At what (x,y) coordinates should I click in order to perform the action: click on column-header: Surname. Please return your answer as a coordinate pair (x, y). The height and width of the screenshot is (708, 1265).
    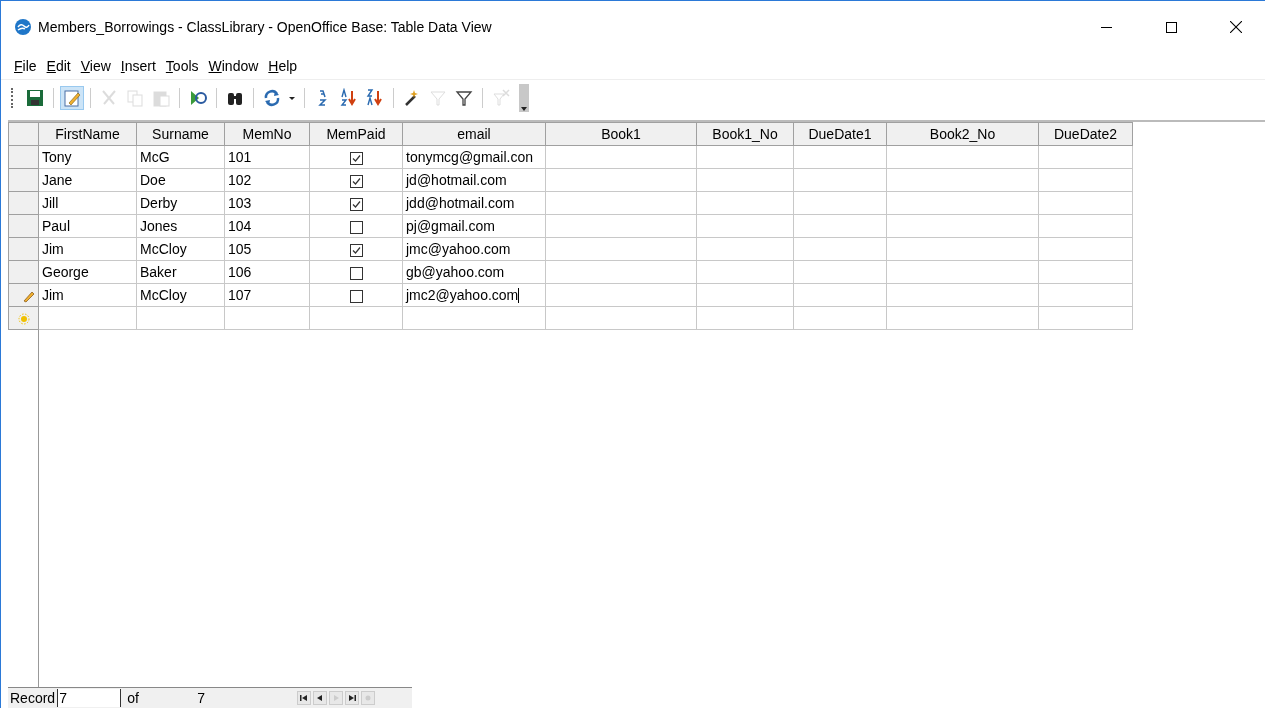
    Looking at the image, I should click on (180, 134).